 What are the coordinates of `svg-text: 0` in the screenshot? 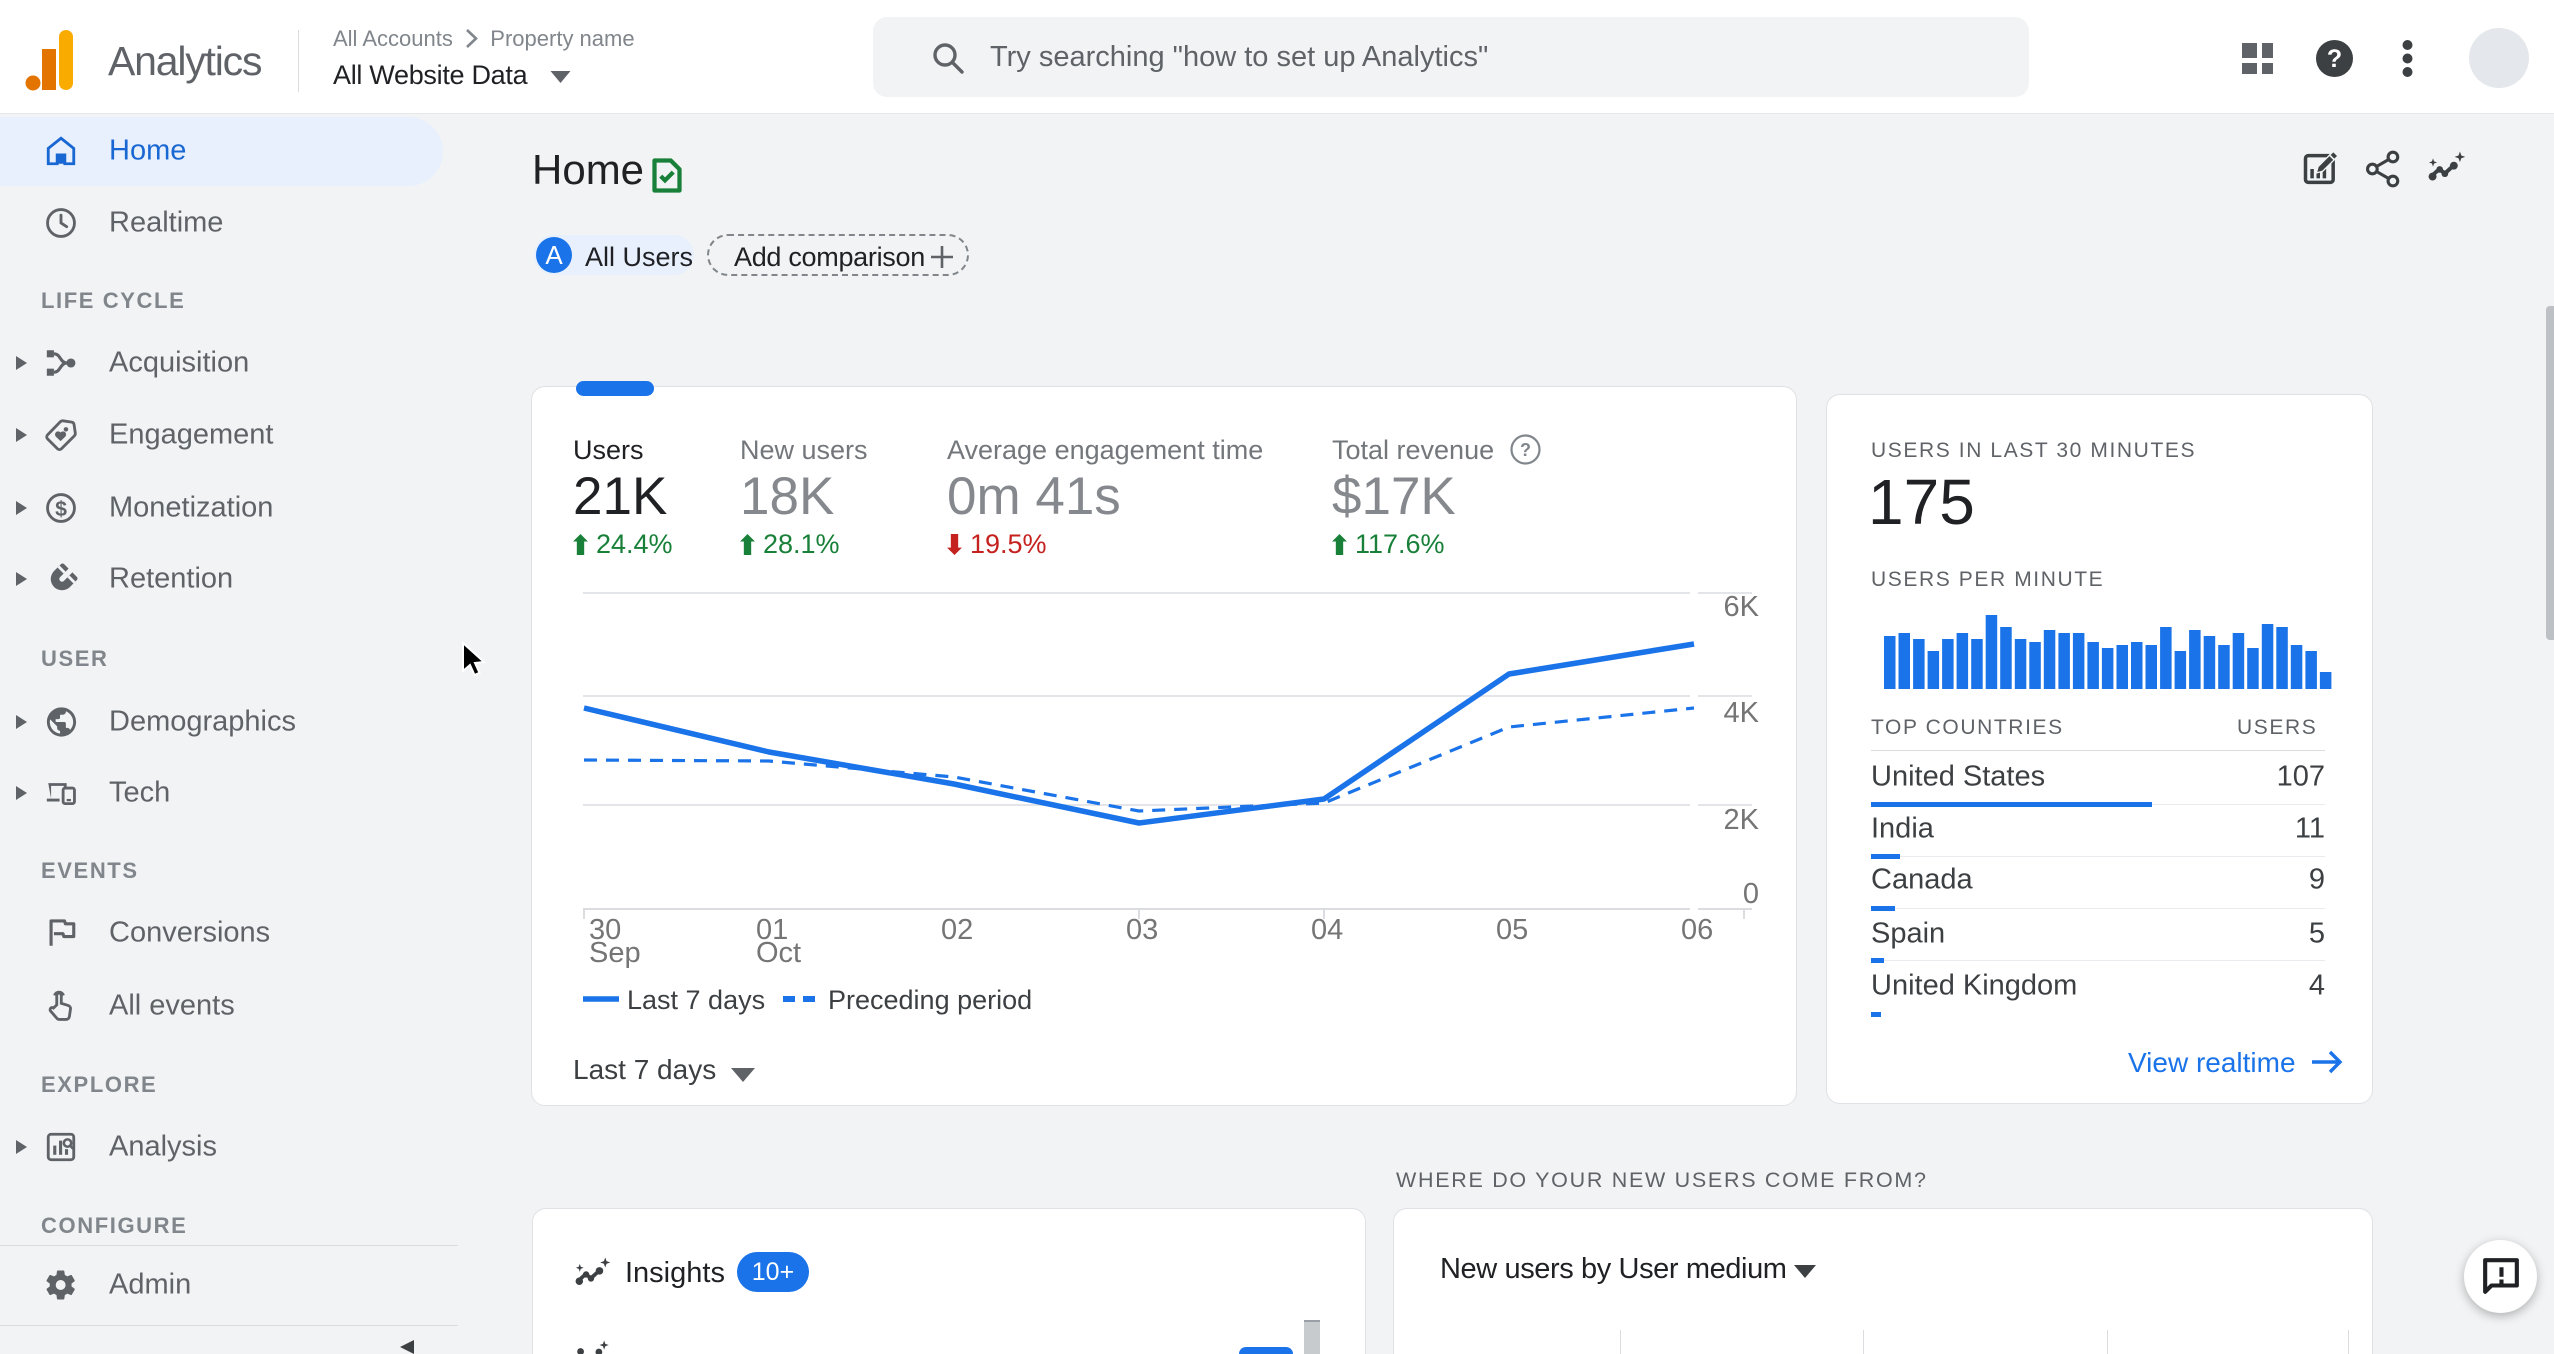 It's located at (1751, 894).